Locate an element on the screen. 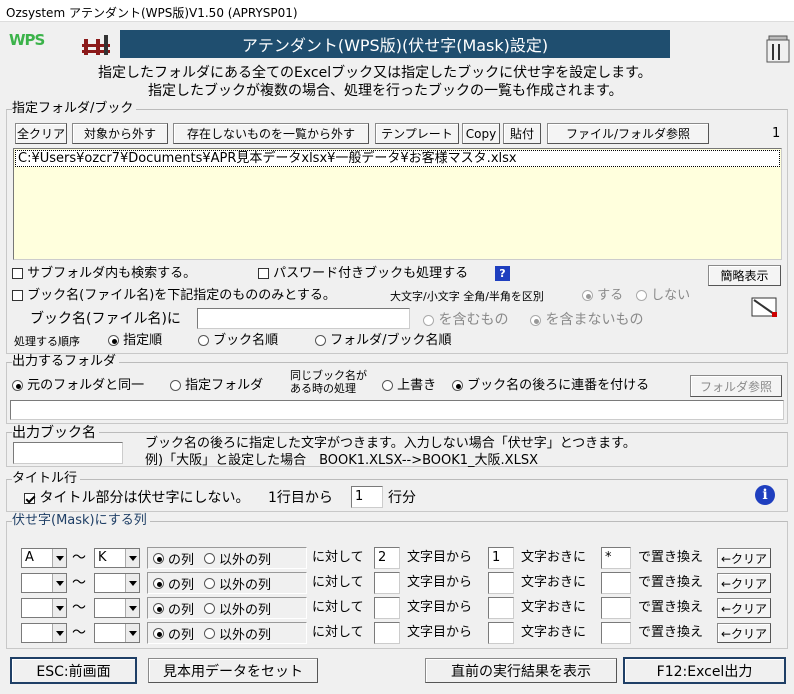  info-icon: i is located at coordinates (765, 495).